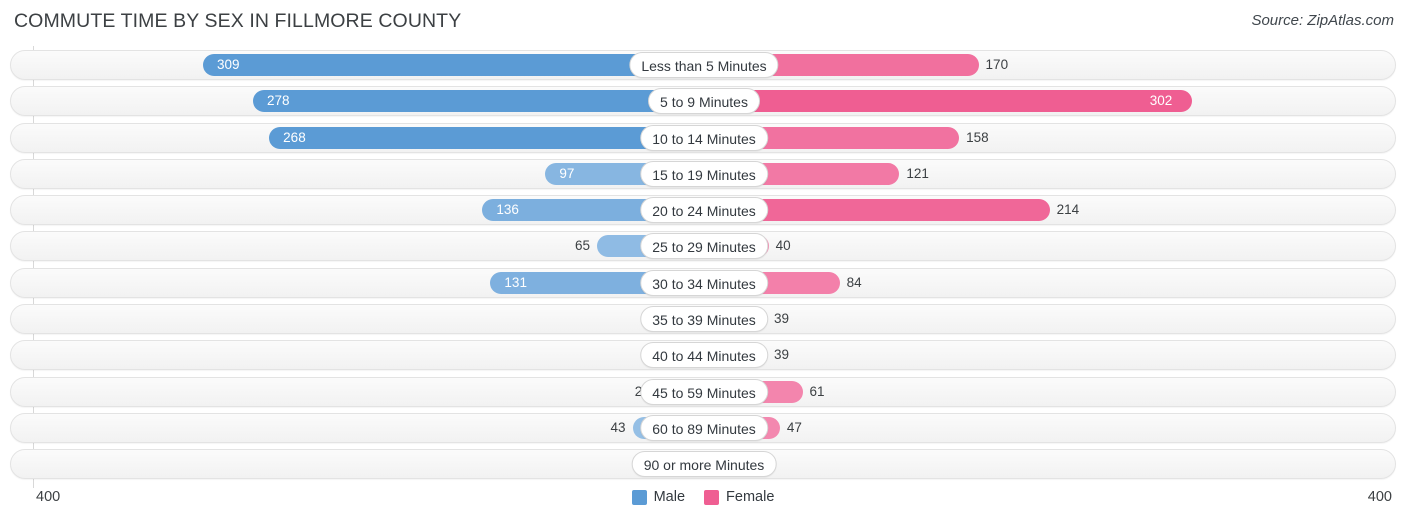  I want to click on chart-legend: Male Female, so click(703, 497).